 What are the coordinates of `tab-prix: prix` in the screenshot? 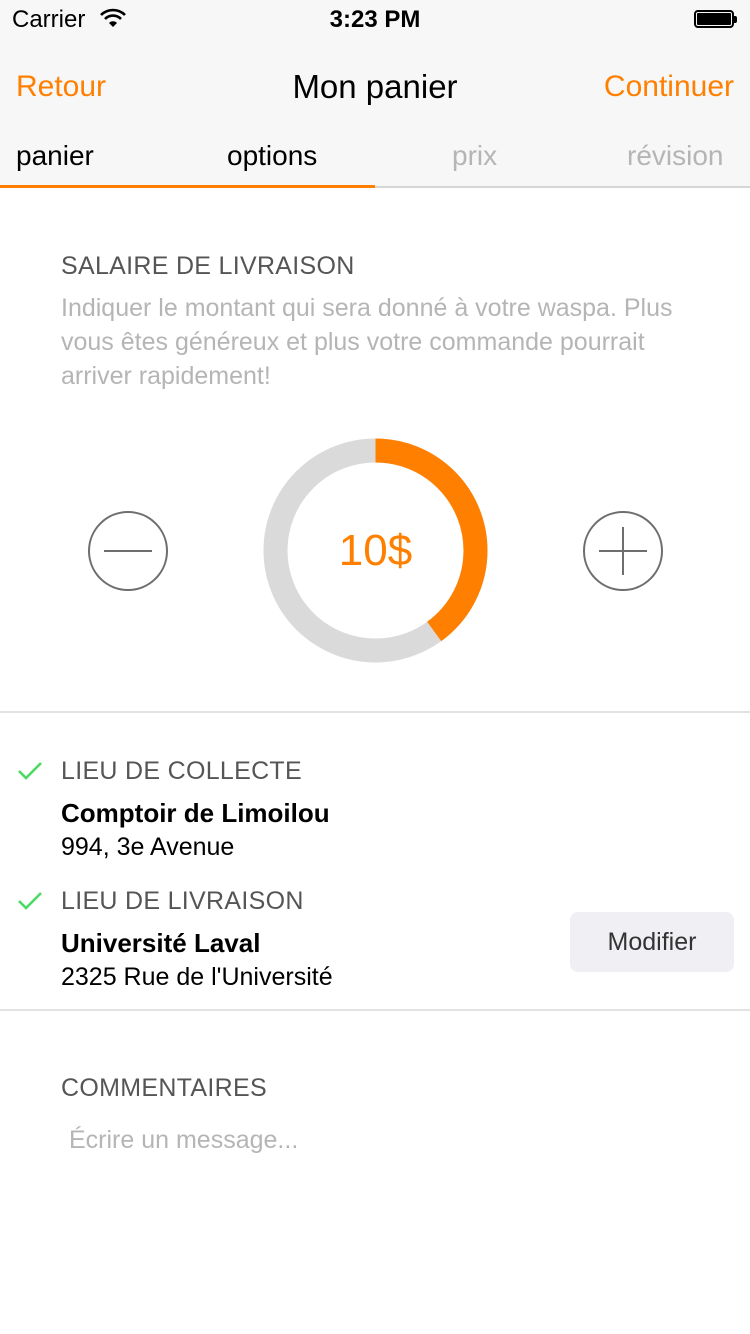 It's located at (474, 156).